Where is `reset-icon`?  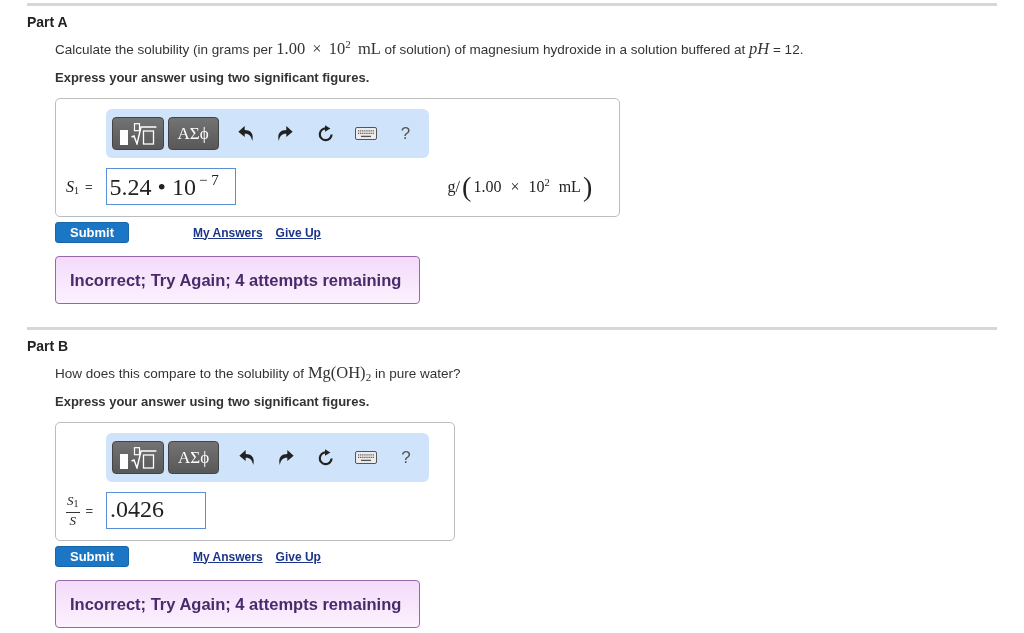 reset-icon is located at coordinates (325, 133).